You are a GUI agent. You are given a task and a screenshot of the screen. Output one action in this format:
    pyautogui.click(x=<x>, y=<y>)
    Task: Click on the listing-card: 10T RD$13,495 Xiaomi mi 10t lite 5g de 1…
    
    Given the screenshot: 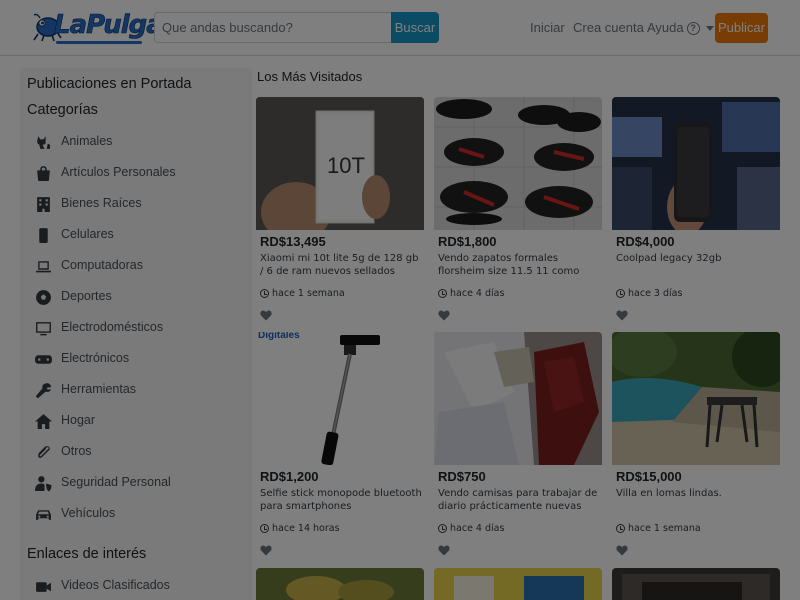 What is the action you would take?
    pyautogui.click(x=340, y=211)
    